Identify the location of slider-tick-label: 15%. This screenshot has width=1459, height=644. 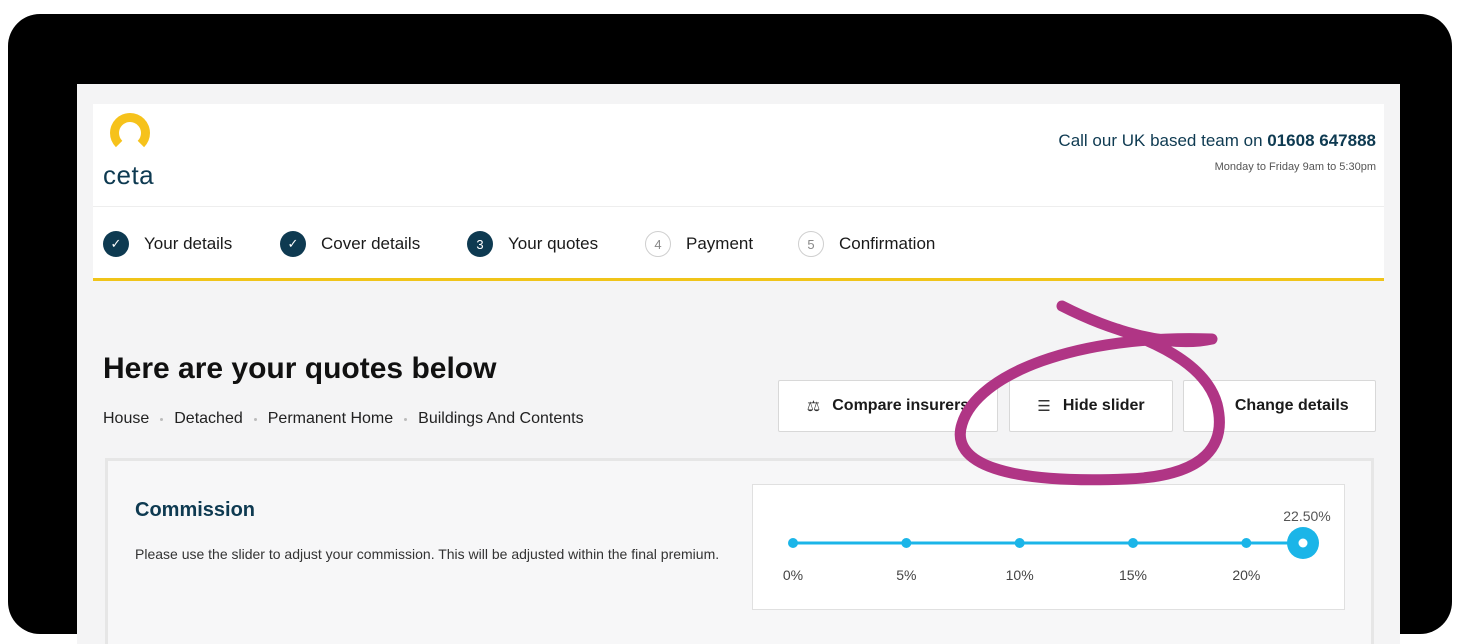
(1133, 575).